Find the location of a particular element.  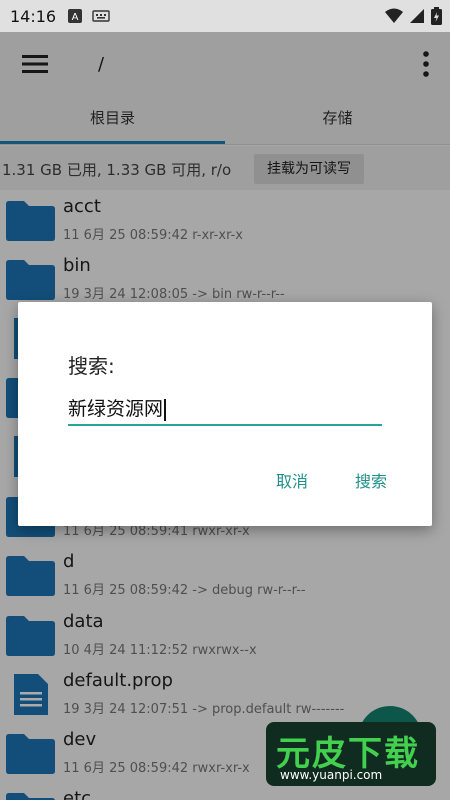

dialog-title: 搜索: is located at coordinates (91, 366).